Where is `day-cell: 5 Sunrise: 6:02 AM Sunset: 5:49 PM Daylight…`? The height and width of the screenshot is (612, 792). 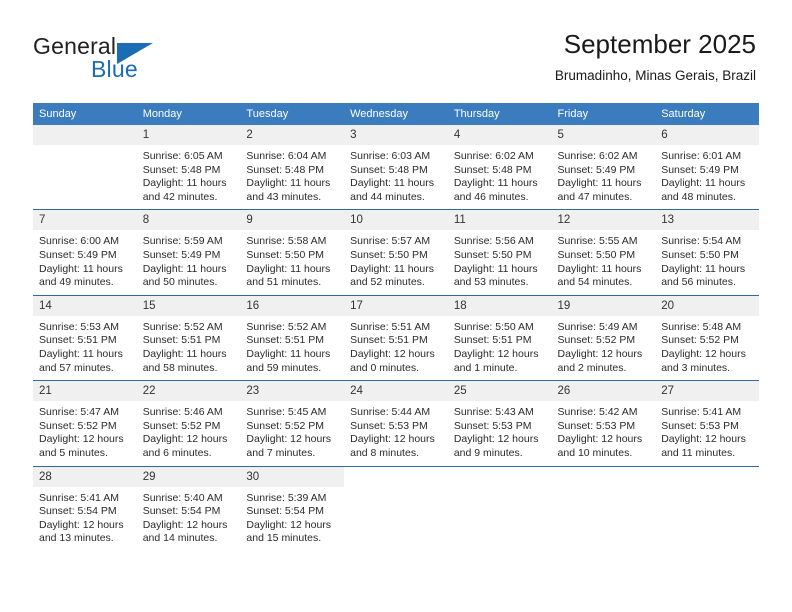
day-cell: 5 Sunrise: 6:02 AM Sunset: 5:49 PM Daylight… is located at coordinates (603, 167).